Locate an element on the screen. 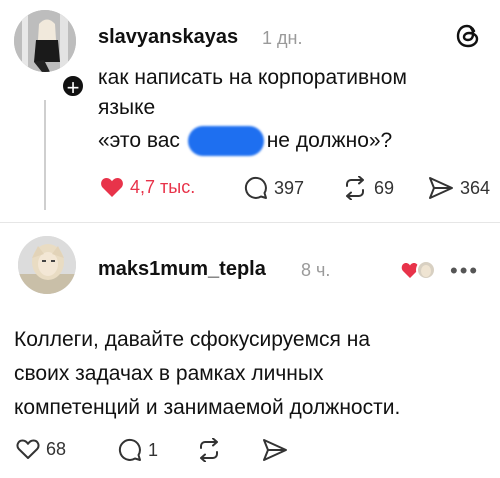 The image size is (500, 478). like-button: 68 is located at coordinates (41, 449).